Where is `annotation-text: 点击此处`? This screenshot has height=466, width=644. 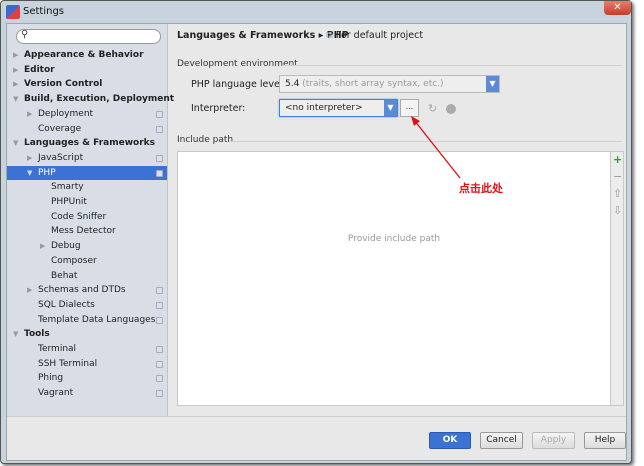
annotation-text: 点击此处 is located at coordinates (481, 188).